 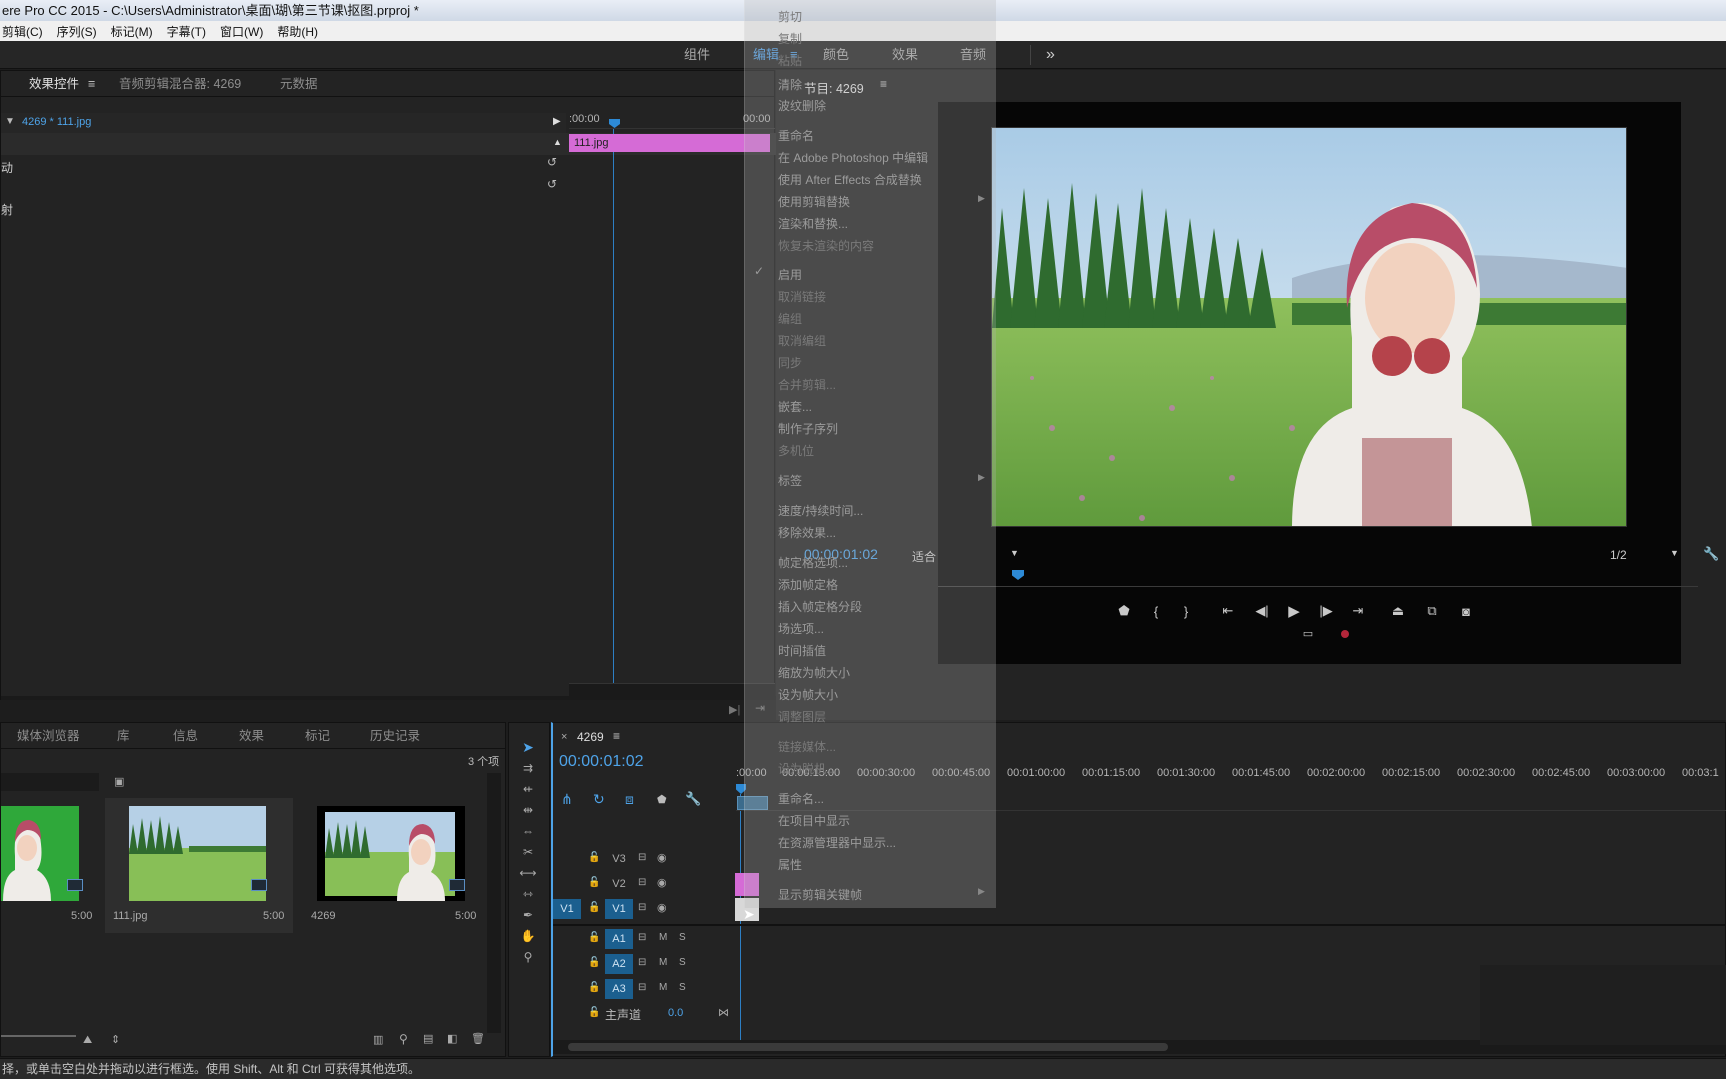 What do you see at coordinates (790, 864) in the screenshot?
I see `menu-item-properties: 属性` at bounding box center [790, 864].